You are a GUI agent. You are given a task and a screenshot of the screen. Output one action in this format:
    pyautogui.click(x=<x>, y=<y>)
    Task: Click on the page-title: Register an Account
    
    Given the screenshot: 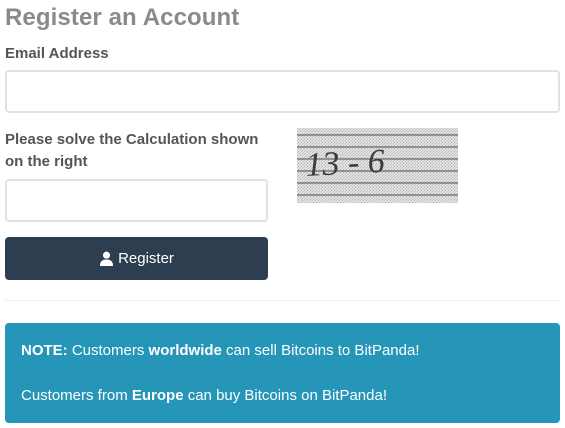 What is the action you would take?
    pyautogui.click(x=122, y=17)
    